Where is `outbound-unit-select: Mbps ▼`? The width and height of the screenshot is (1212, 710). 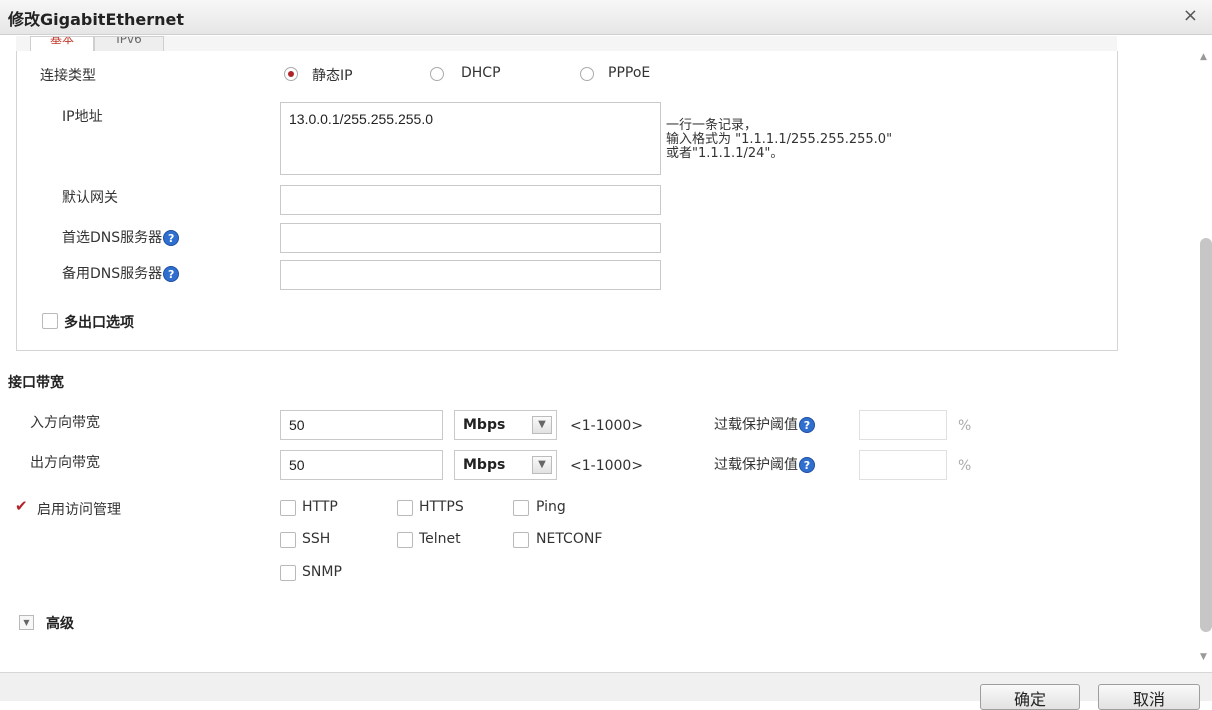
outbound-unit-select: Mbps ▼ is located at coordinates (505, 465).